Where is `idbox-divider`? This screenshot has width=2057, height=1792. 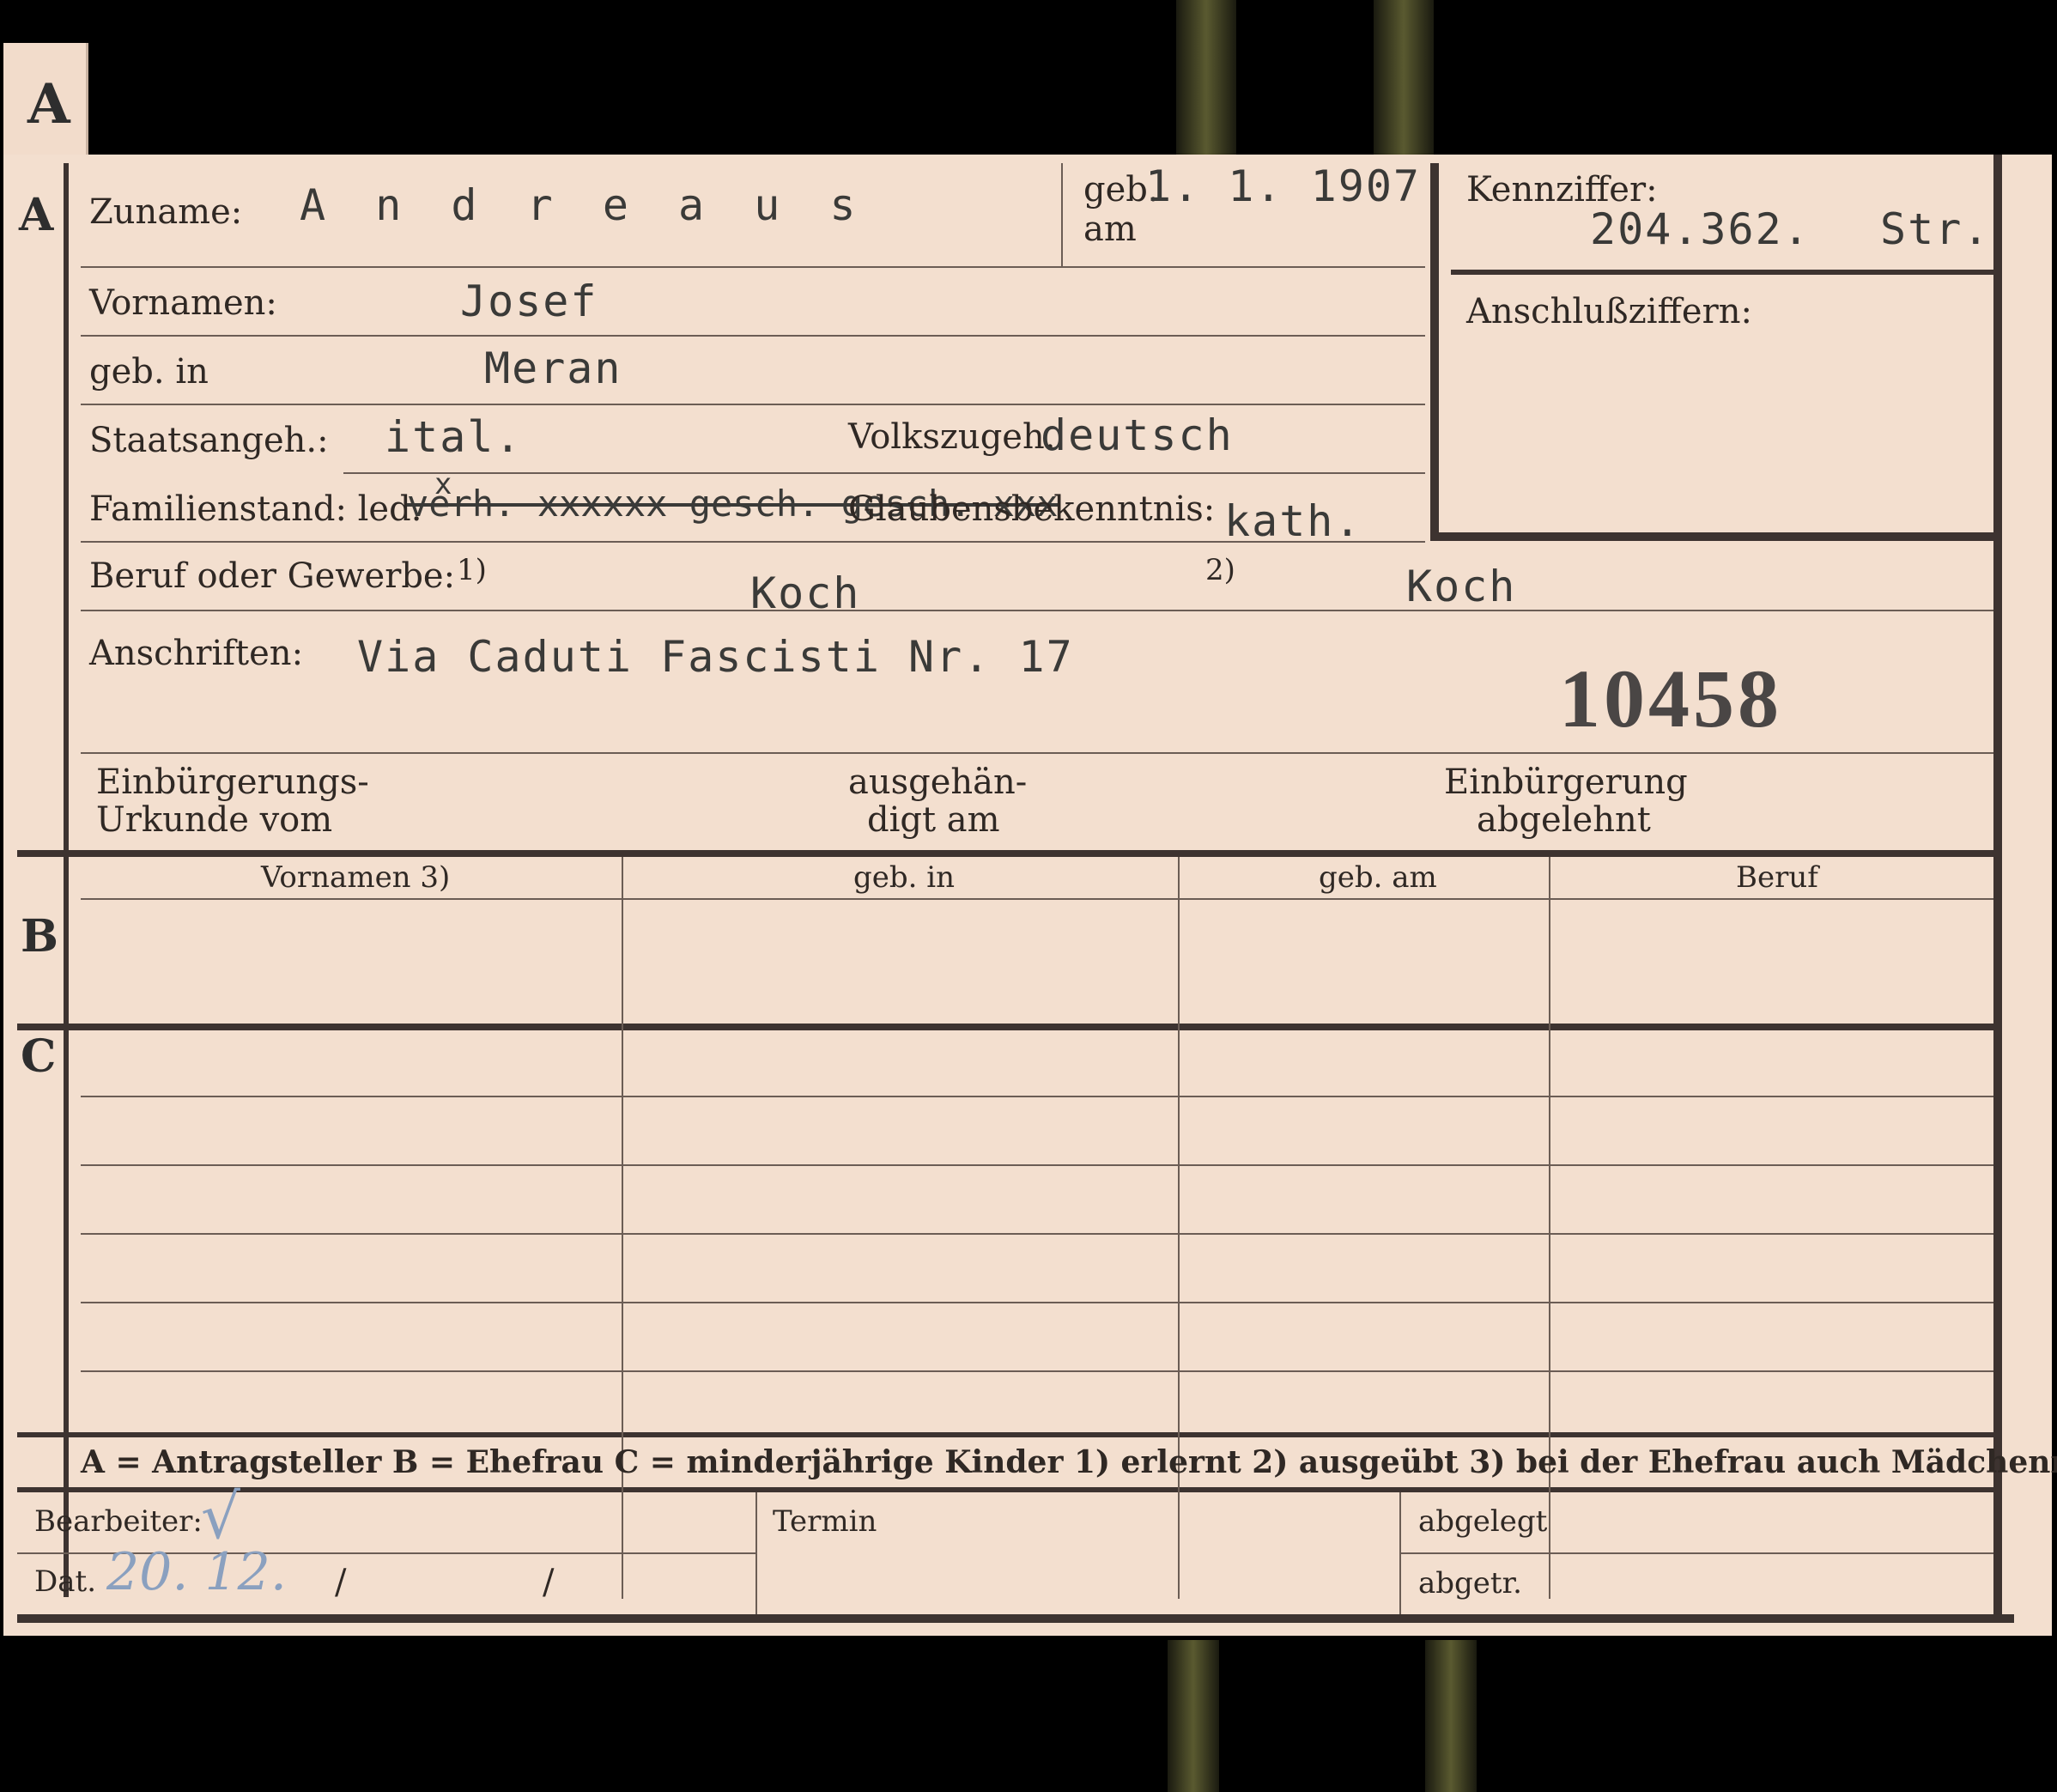 idbox-divider is located at coordinates (1722, 272).